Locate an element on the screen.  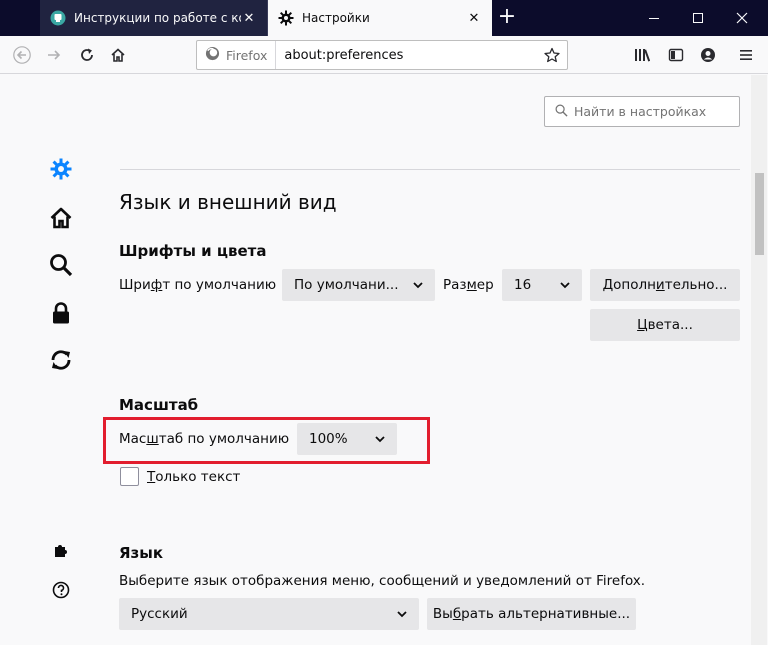
default-font-label: Шрифт по умолчанию is located at coordinates (197, 285).